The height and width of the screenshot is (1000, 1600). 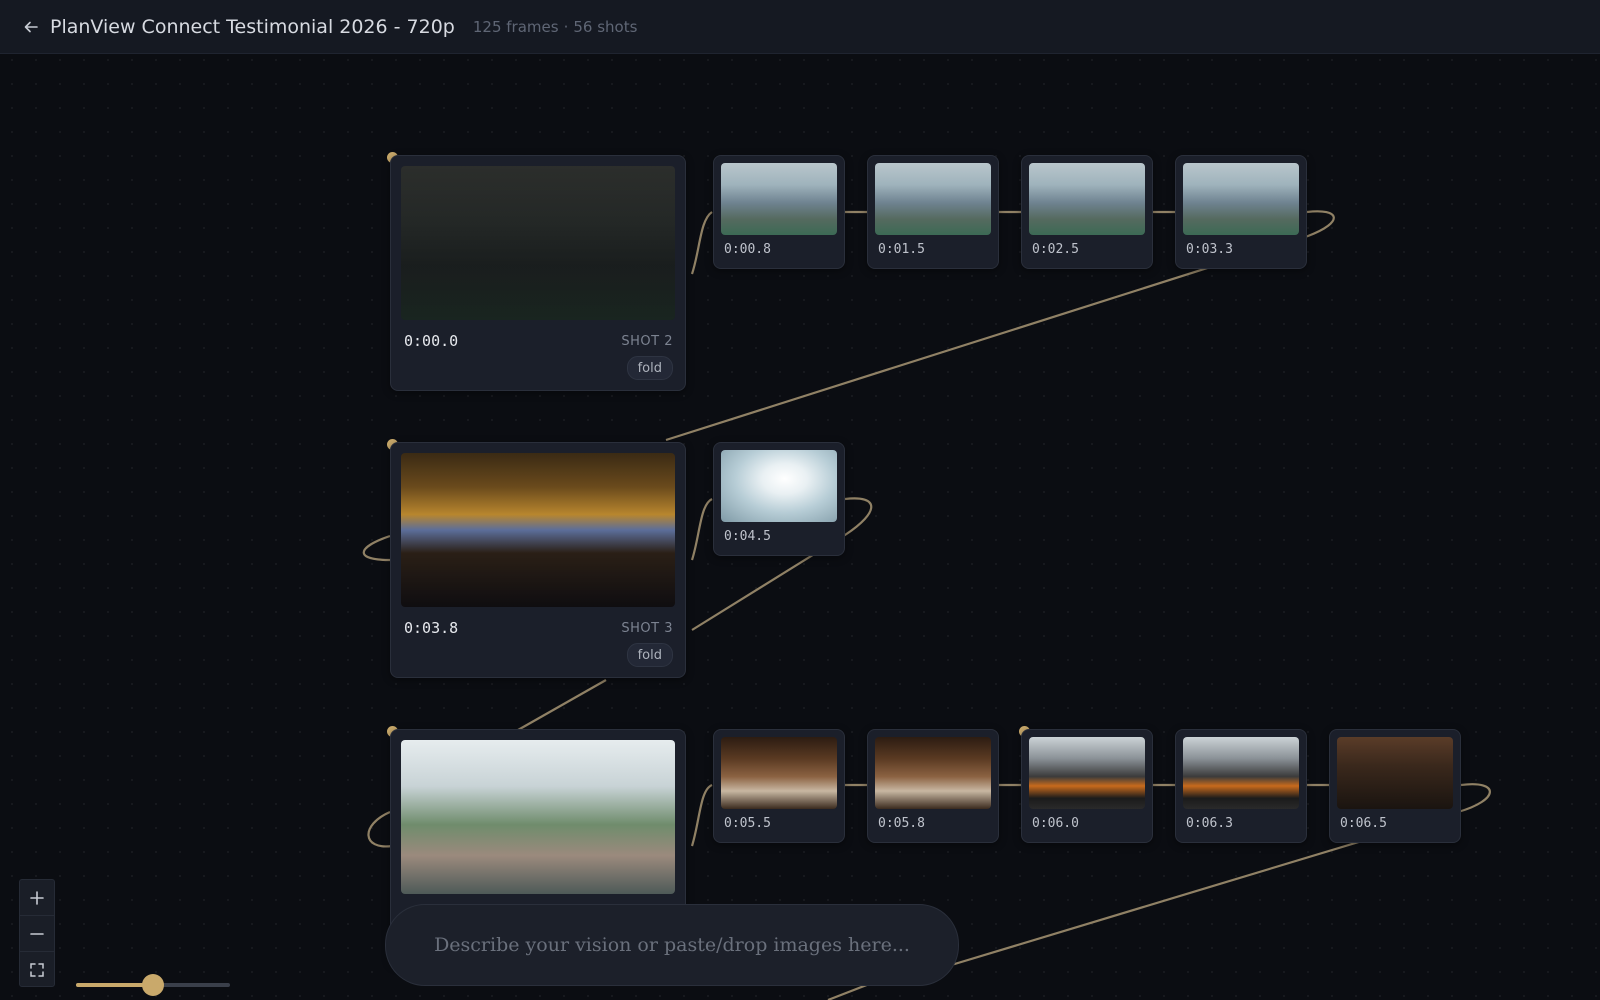 I want to click on frame-card: 0:01.5, so click(x=933, y=212).